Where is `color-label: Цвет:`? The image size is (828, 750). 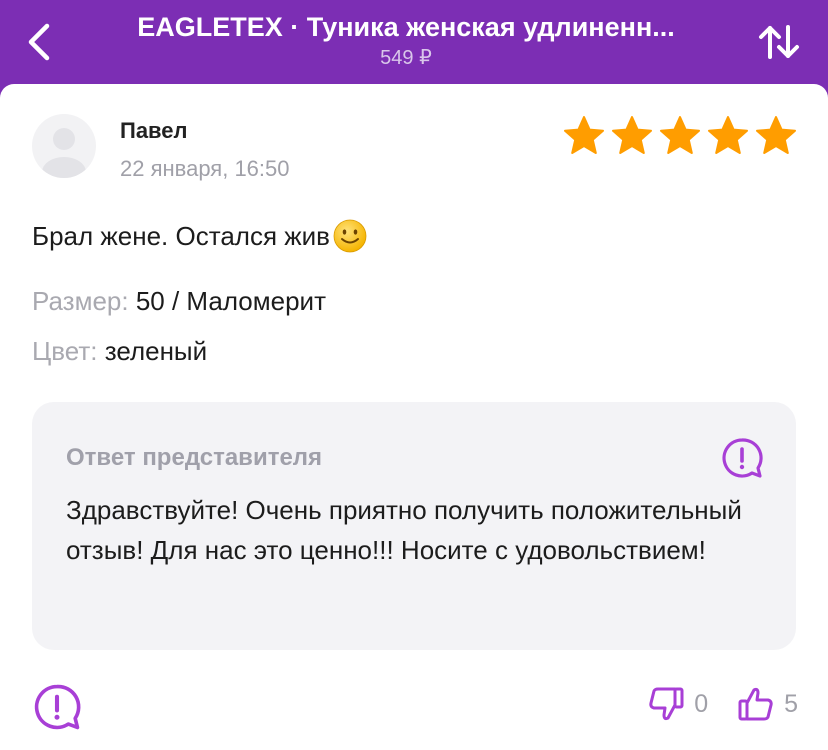 color-label: Цвет: is located at coordinates (65, 351).